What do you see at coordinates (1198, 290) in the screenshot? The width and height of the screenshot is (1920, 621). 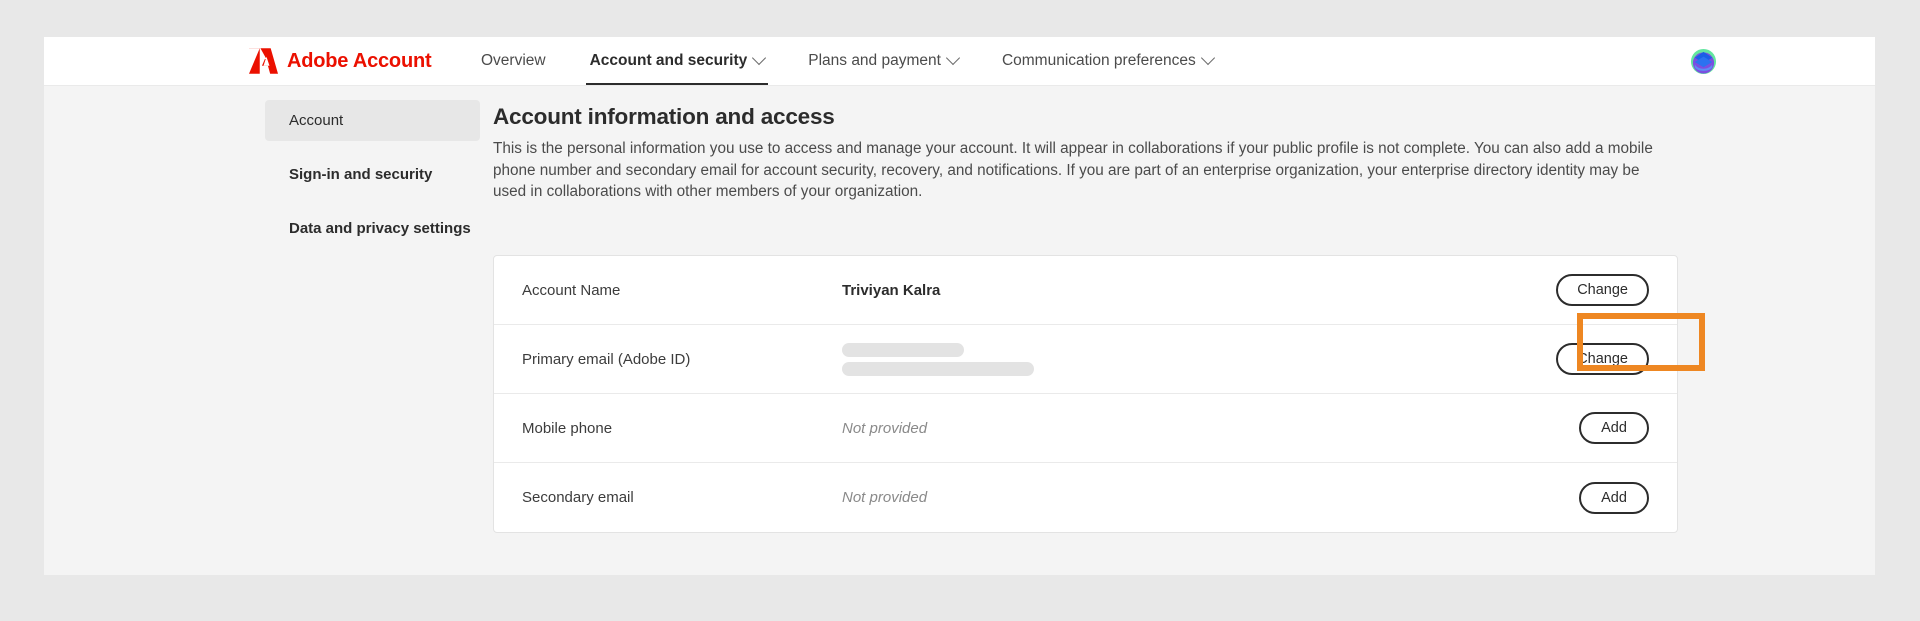 I see `row-value: Triviyan Kalra` at bounding box center [1198, 290].